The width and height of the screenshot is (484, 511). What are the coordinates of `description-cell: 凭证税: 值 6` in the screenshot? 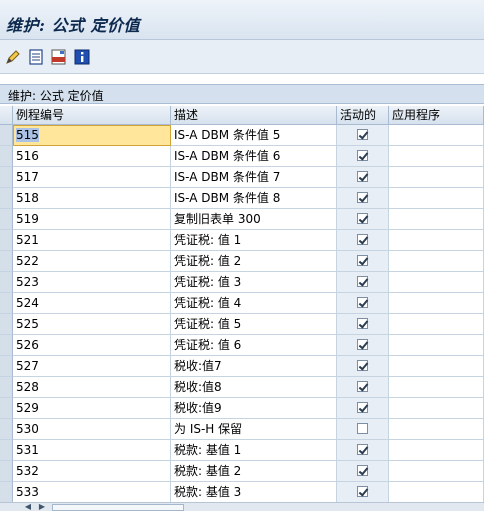 It's located at (254, 345).